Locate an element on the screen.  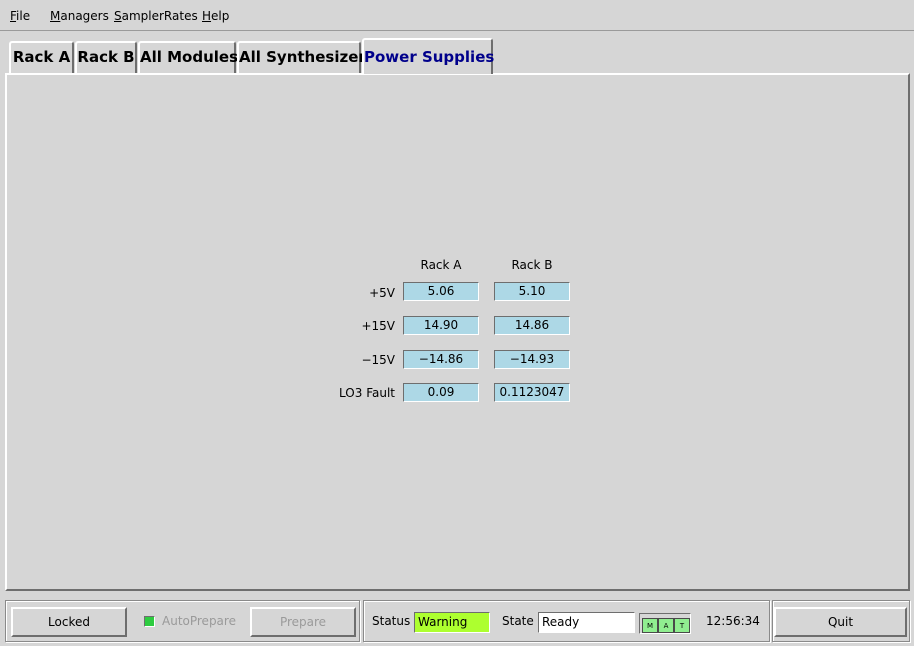
menu-file-label: ile is located at coordinates (23, 16).